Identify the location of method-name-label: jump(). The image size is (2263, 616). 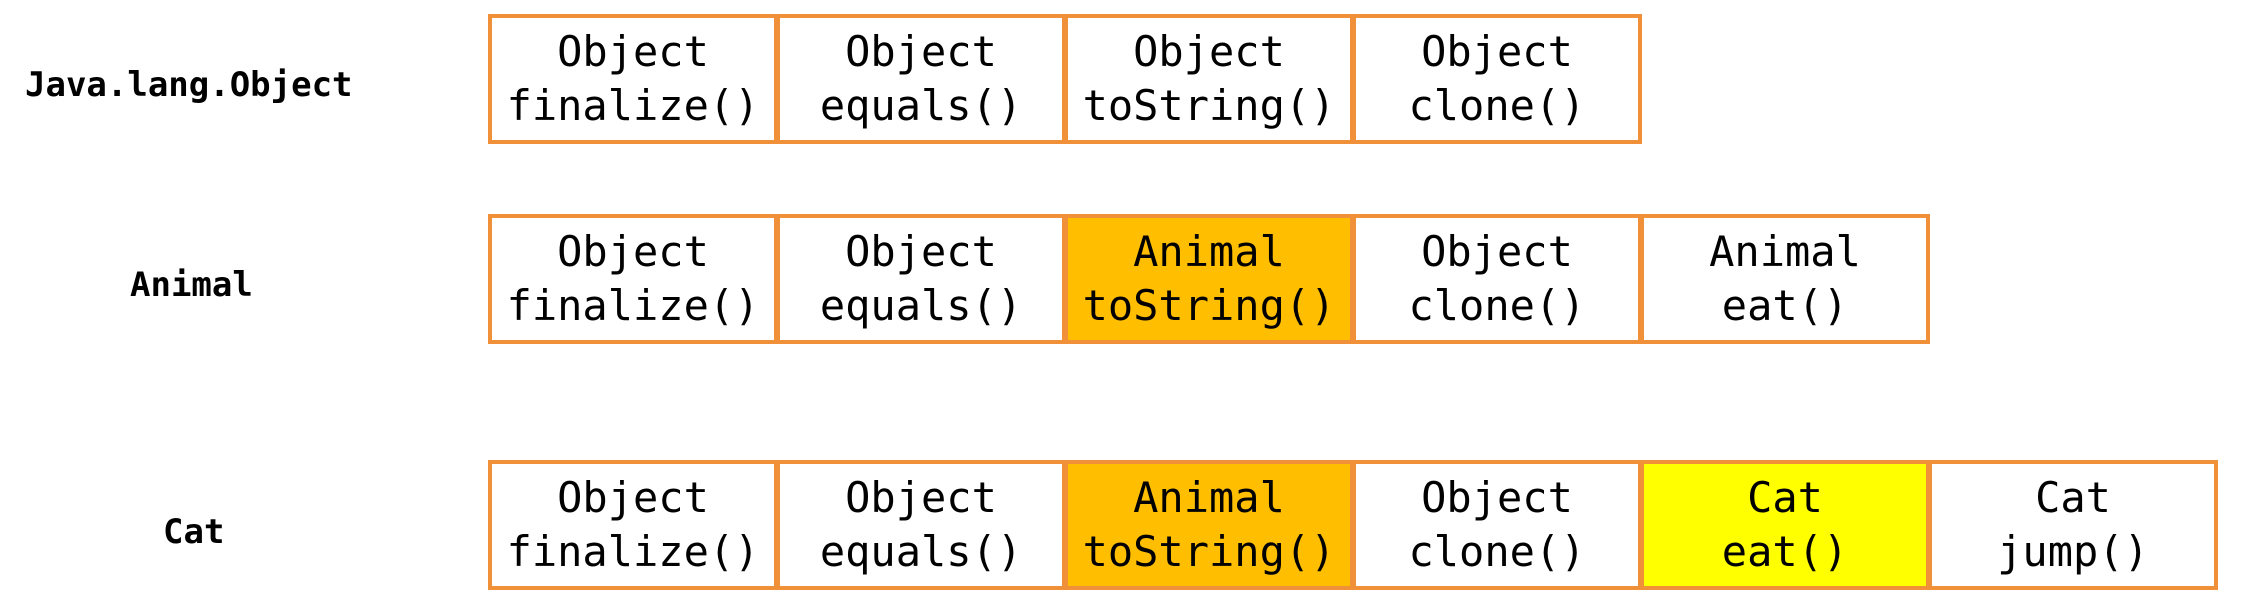
(2073, 551).